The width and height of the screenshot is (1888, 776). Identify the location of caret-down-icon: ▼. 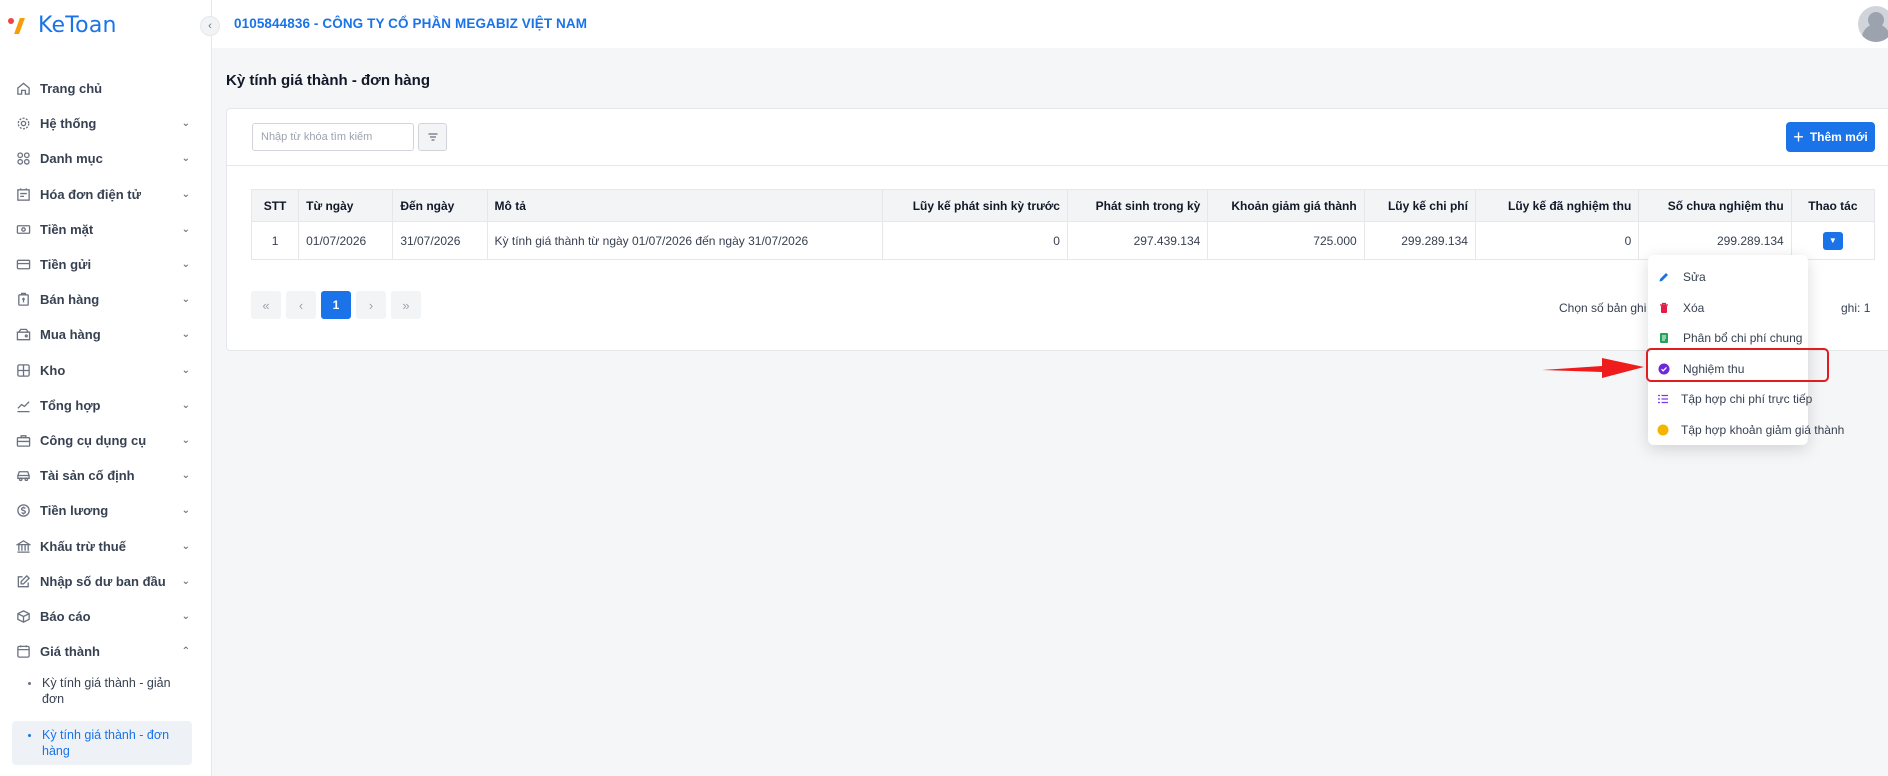
(1832, 240).